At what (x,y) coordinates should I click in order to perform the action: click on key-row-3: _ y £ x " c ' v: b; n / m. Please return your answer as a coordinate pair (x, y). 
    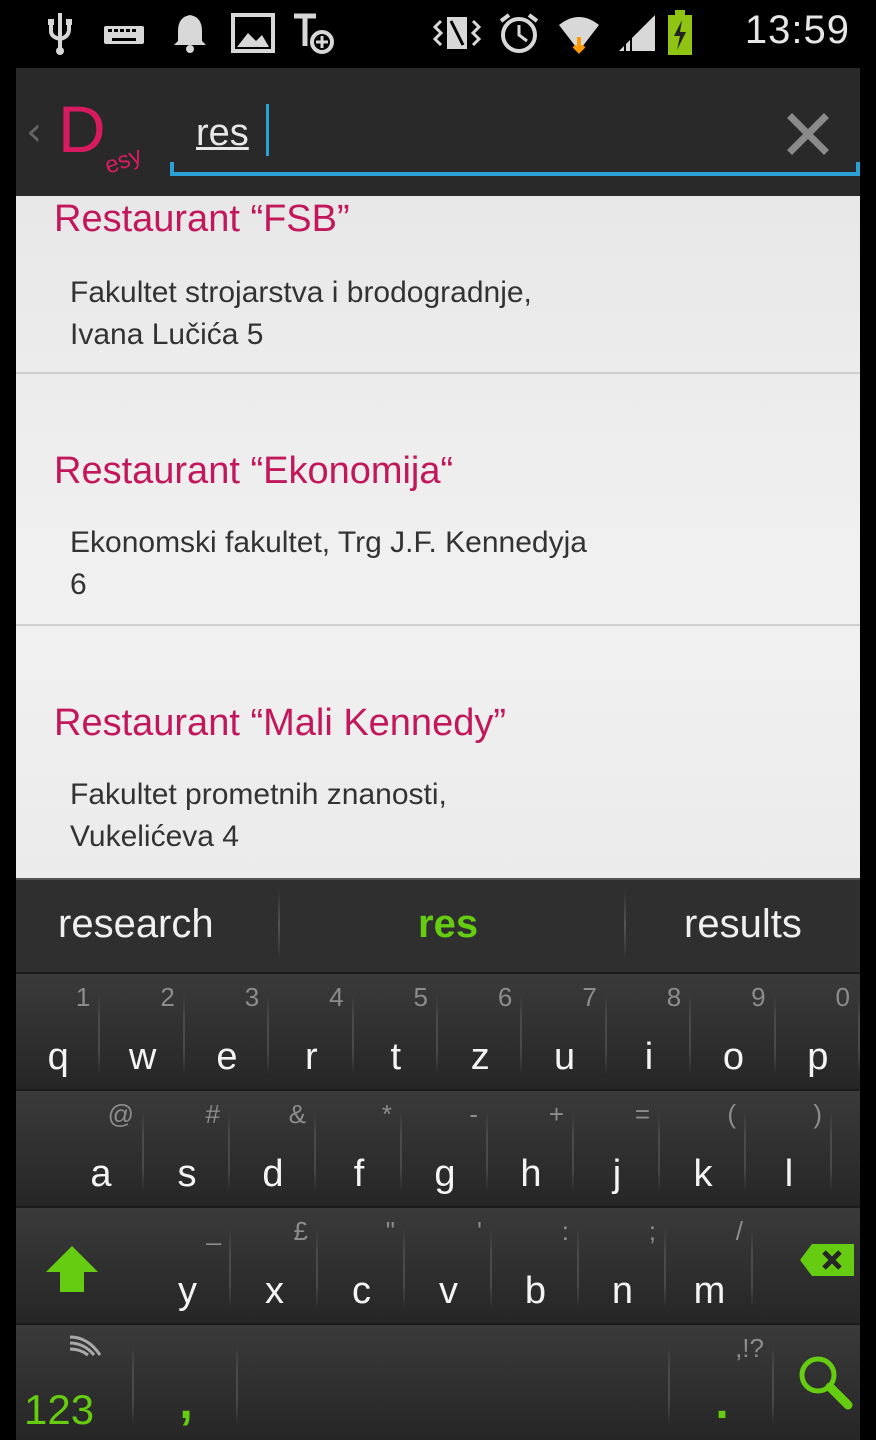
    Looking at the image, I should click on (438, 1264).